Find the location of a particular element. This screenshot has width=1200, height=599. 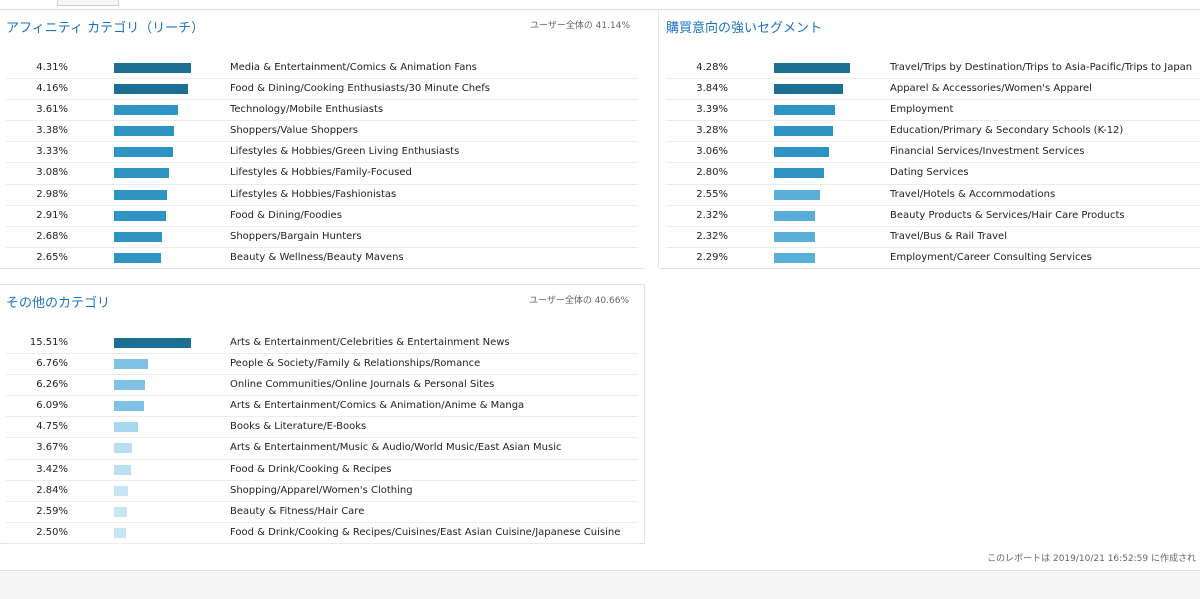

other-user-share: ユーザー全体の 40.66% is located at coordinates (579, 301).